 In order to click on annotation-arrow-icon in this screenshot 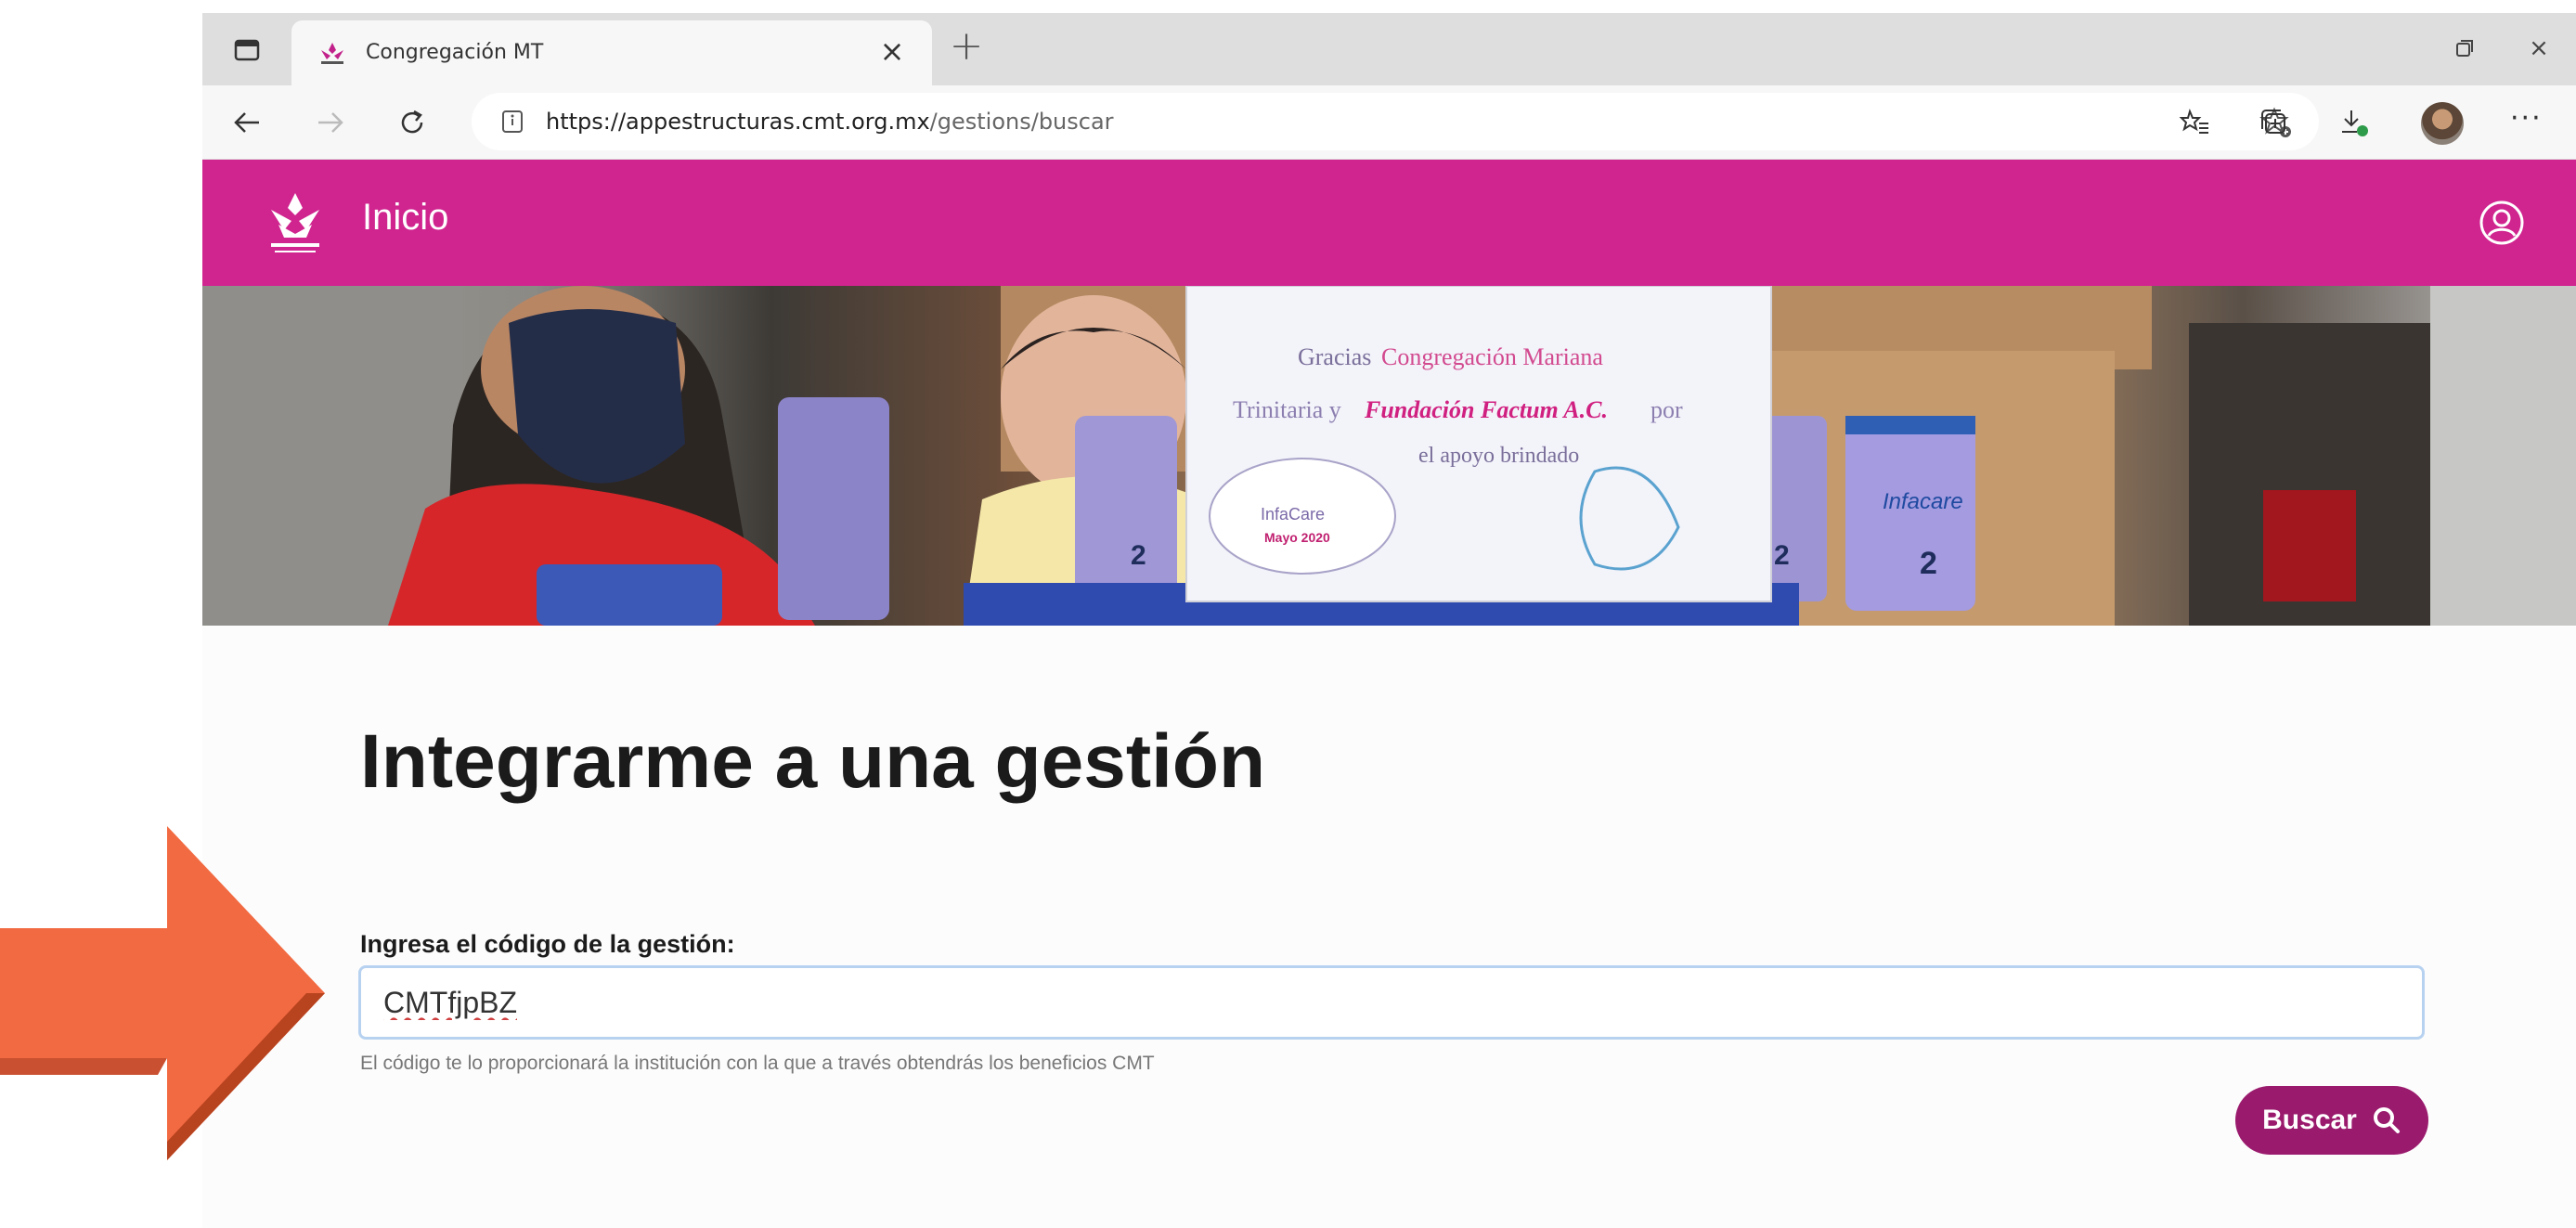, I will do `click(162, 993)`.